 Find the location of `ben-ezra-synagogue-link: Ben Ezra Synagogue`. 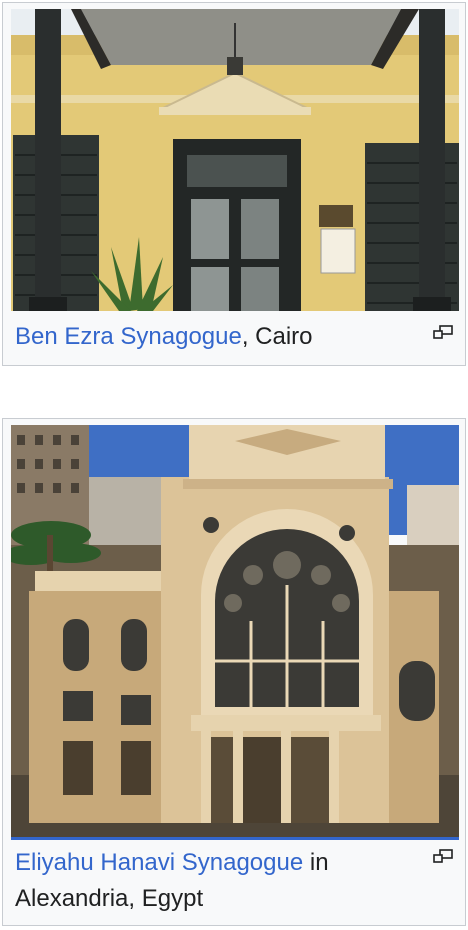

ben-ezra-synagogue-link: Ben Ezra Synagogue is located at coordinates (128, 336).